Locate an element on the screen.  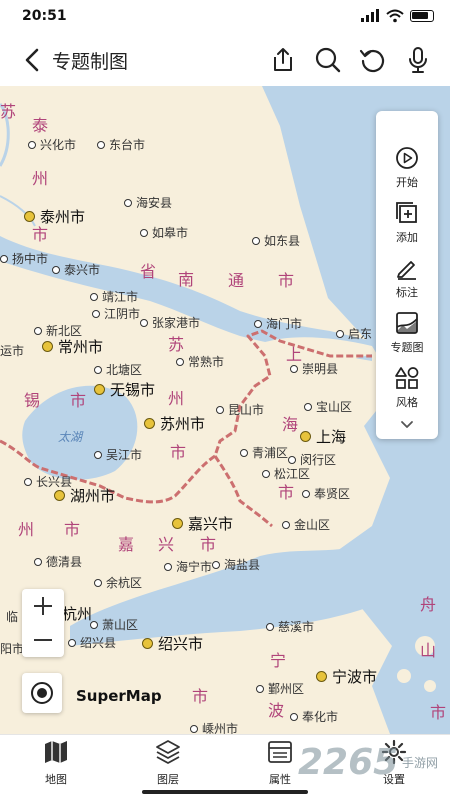
pencil-icon is located at coordinates (406, 270).